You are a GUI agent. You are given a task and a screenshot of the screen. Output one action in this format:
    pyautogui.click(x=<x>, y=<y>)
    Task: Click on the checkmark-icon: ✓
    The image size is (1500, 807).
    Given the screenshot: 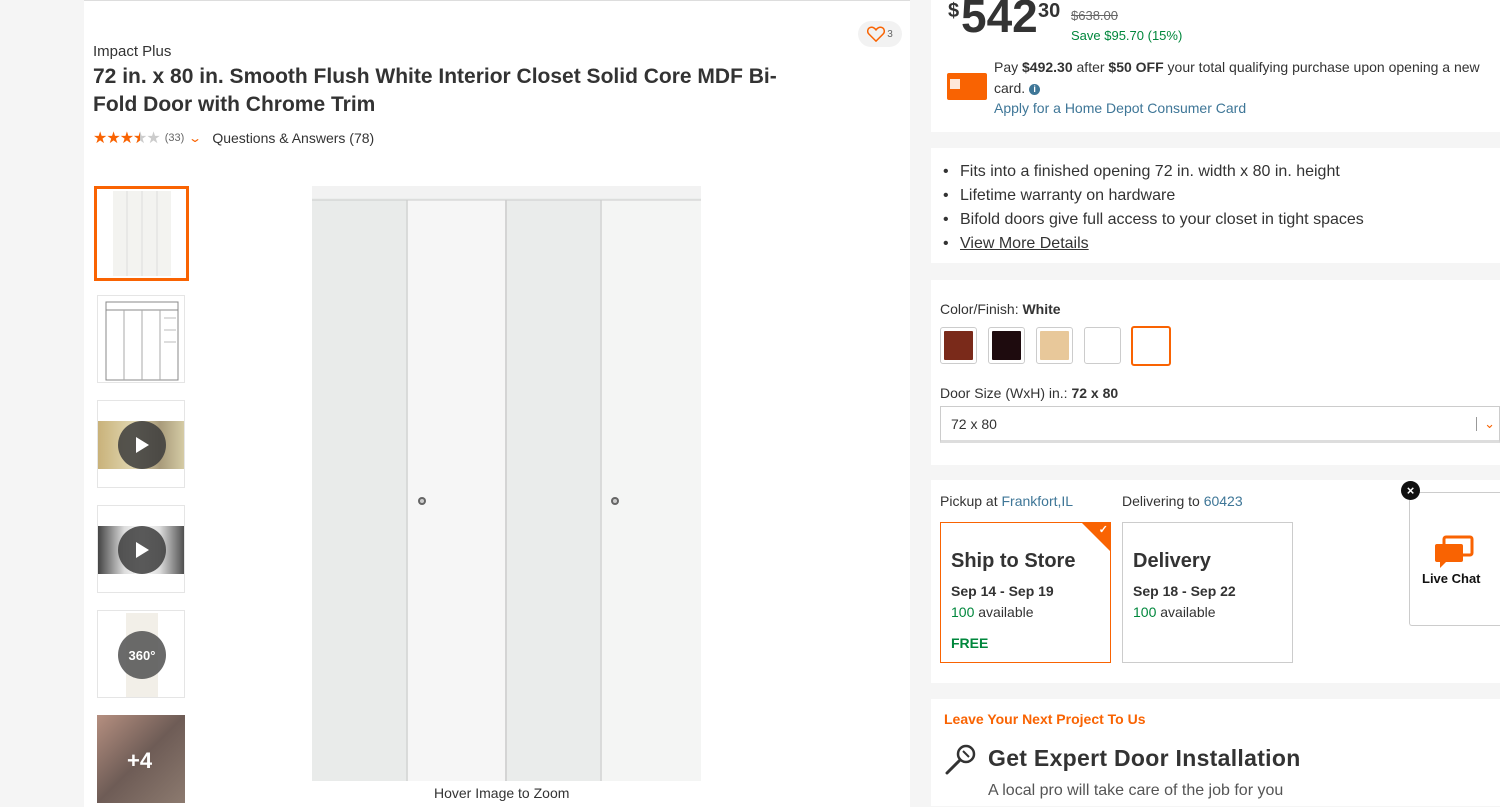 What is the action you would take?
    pyautogui.click(x=1103, y=530)
    